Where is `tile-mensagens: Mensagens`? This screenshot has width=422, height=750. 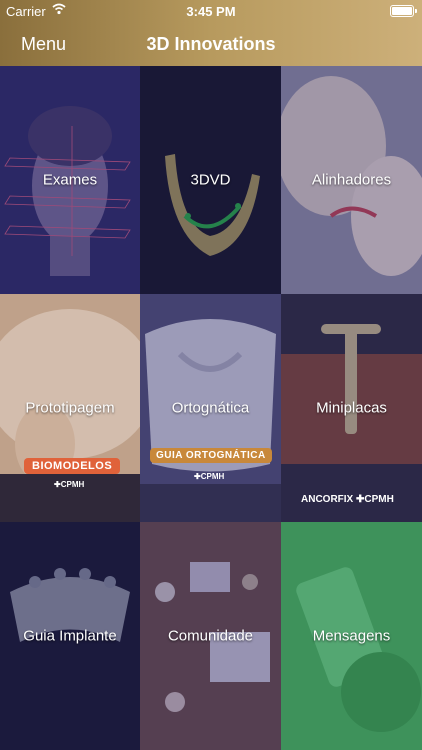
tile-mensagens: Mensagens is located at coordinates (351, 636).